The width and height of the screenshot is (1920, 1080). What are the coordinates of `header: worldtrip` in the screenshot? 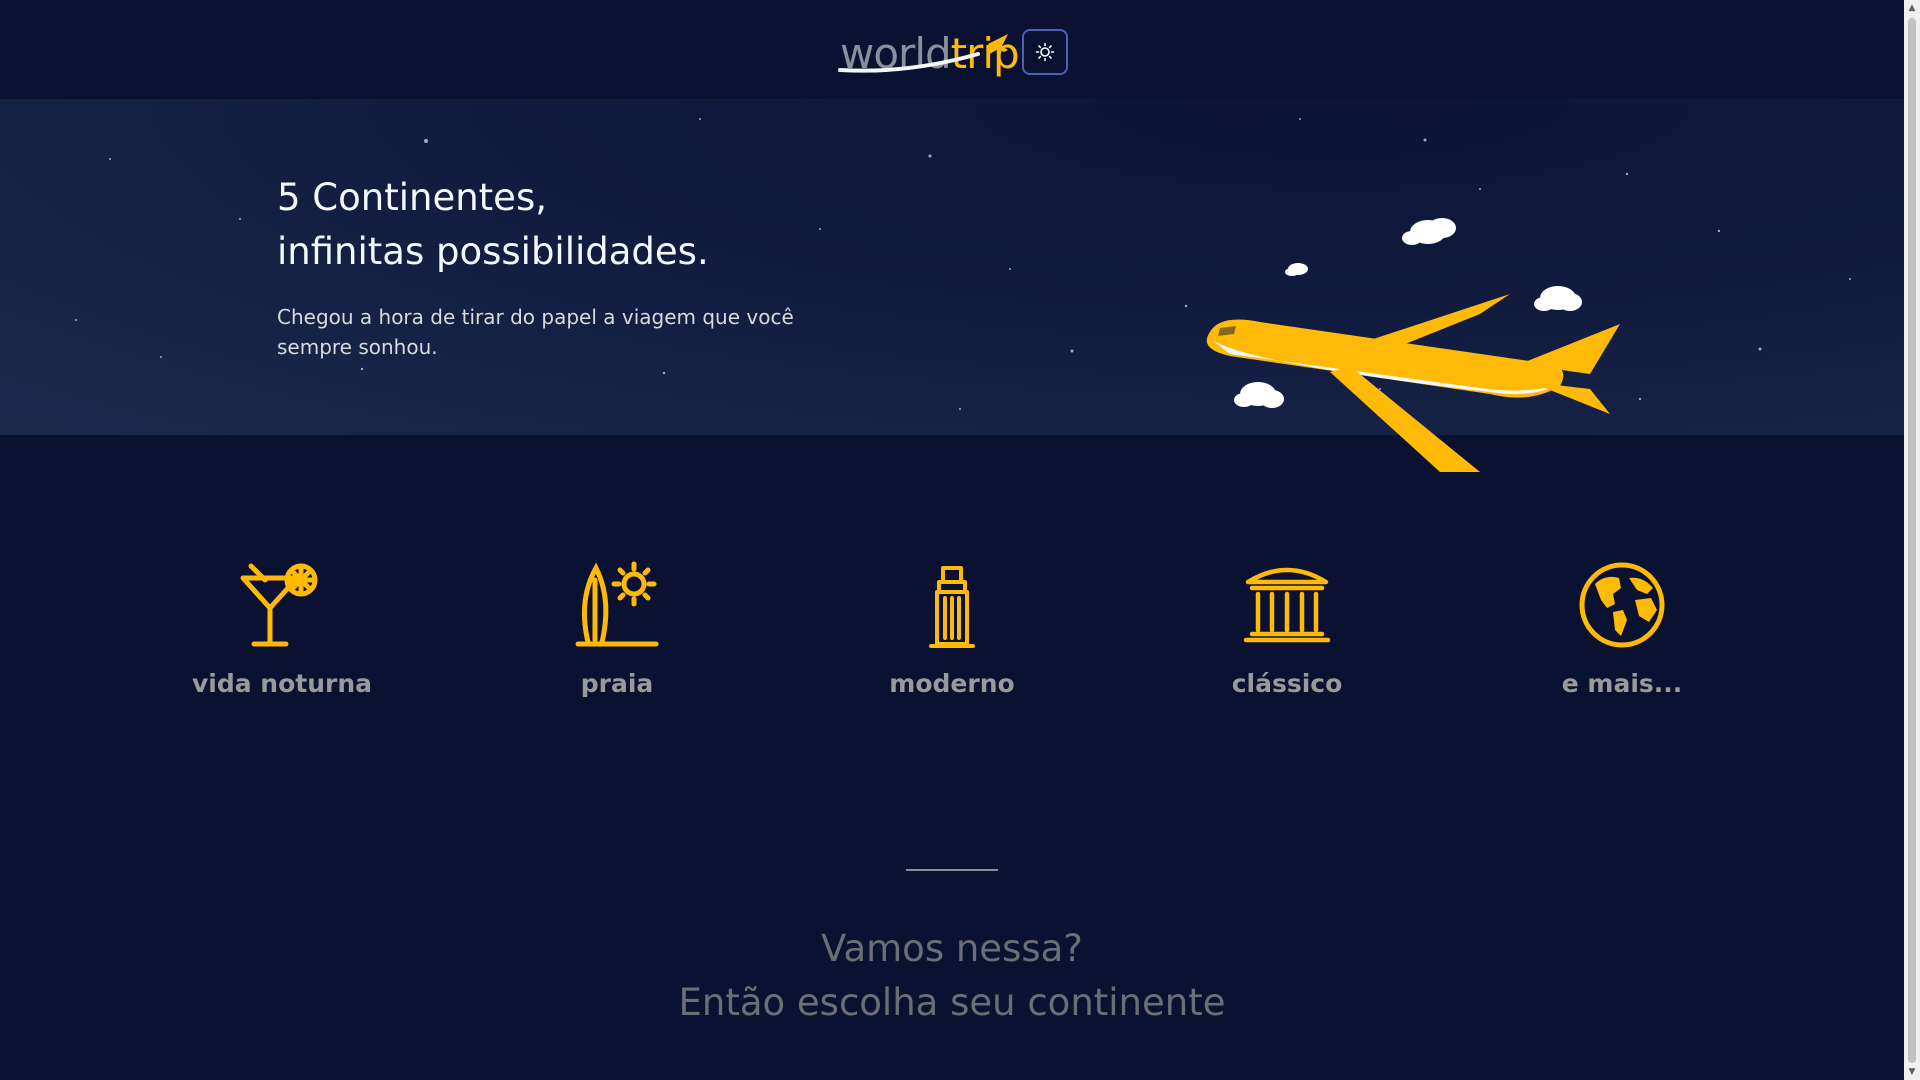 It's located at (952, 49).